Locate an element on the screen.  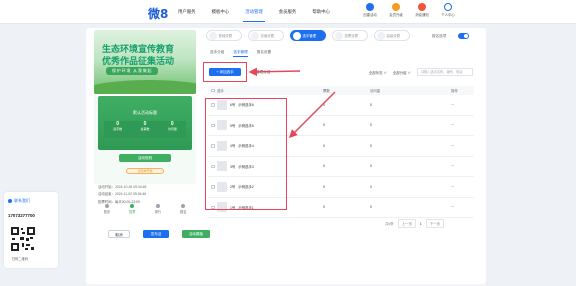
editor-actions: 取消 发布活动 活动模板 is located at coordinates (159, 237).